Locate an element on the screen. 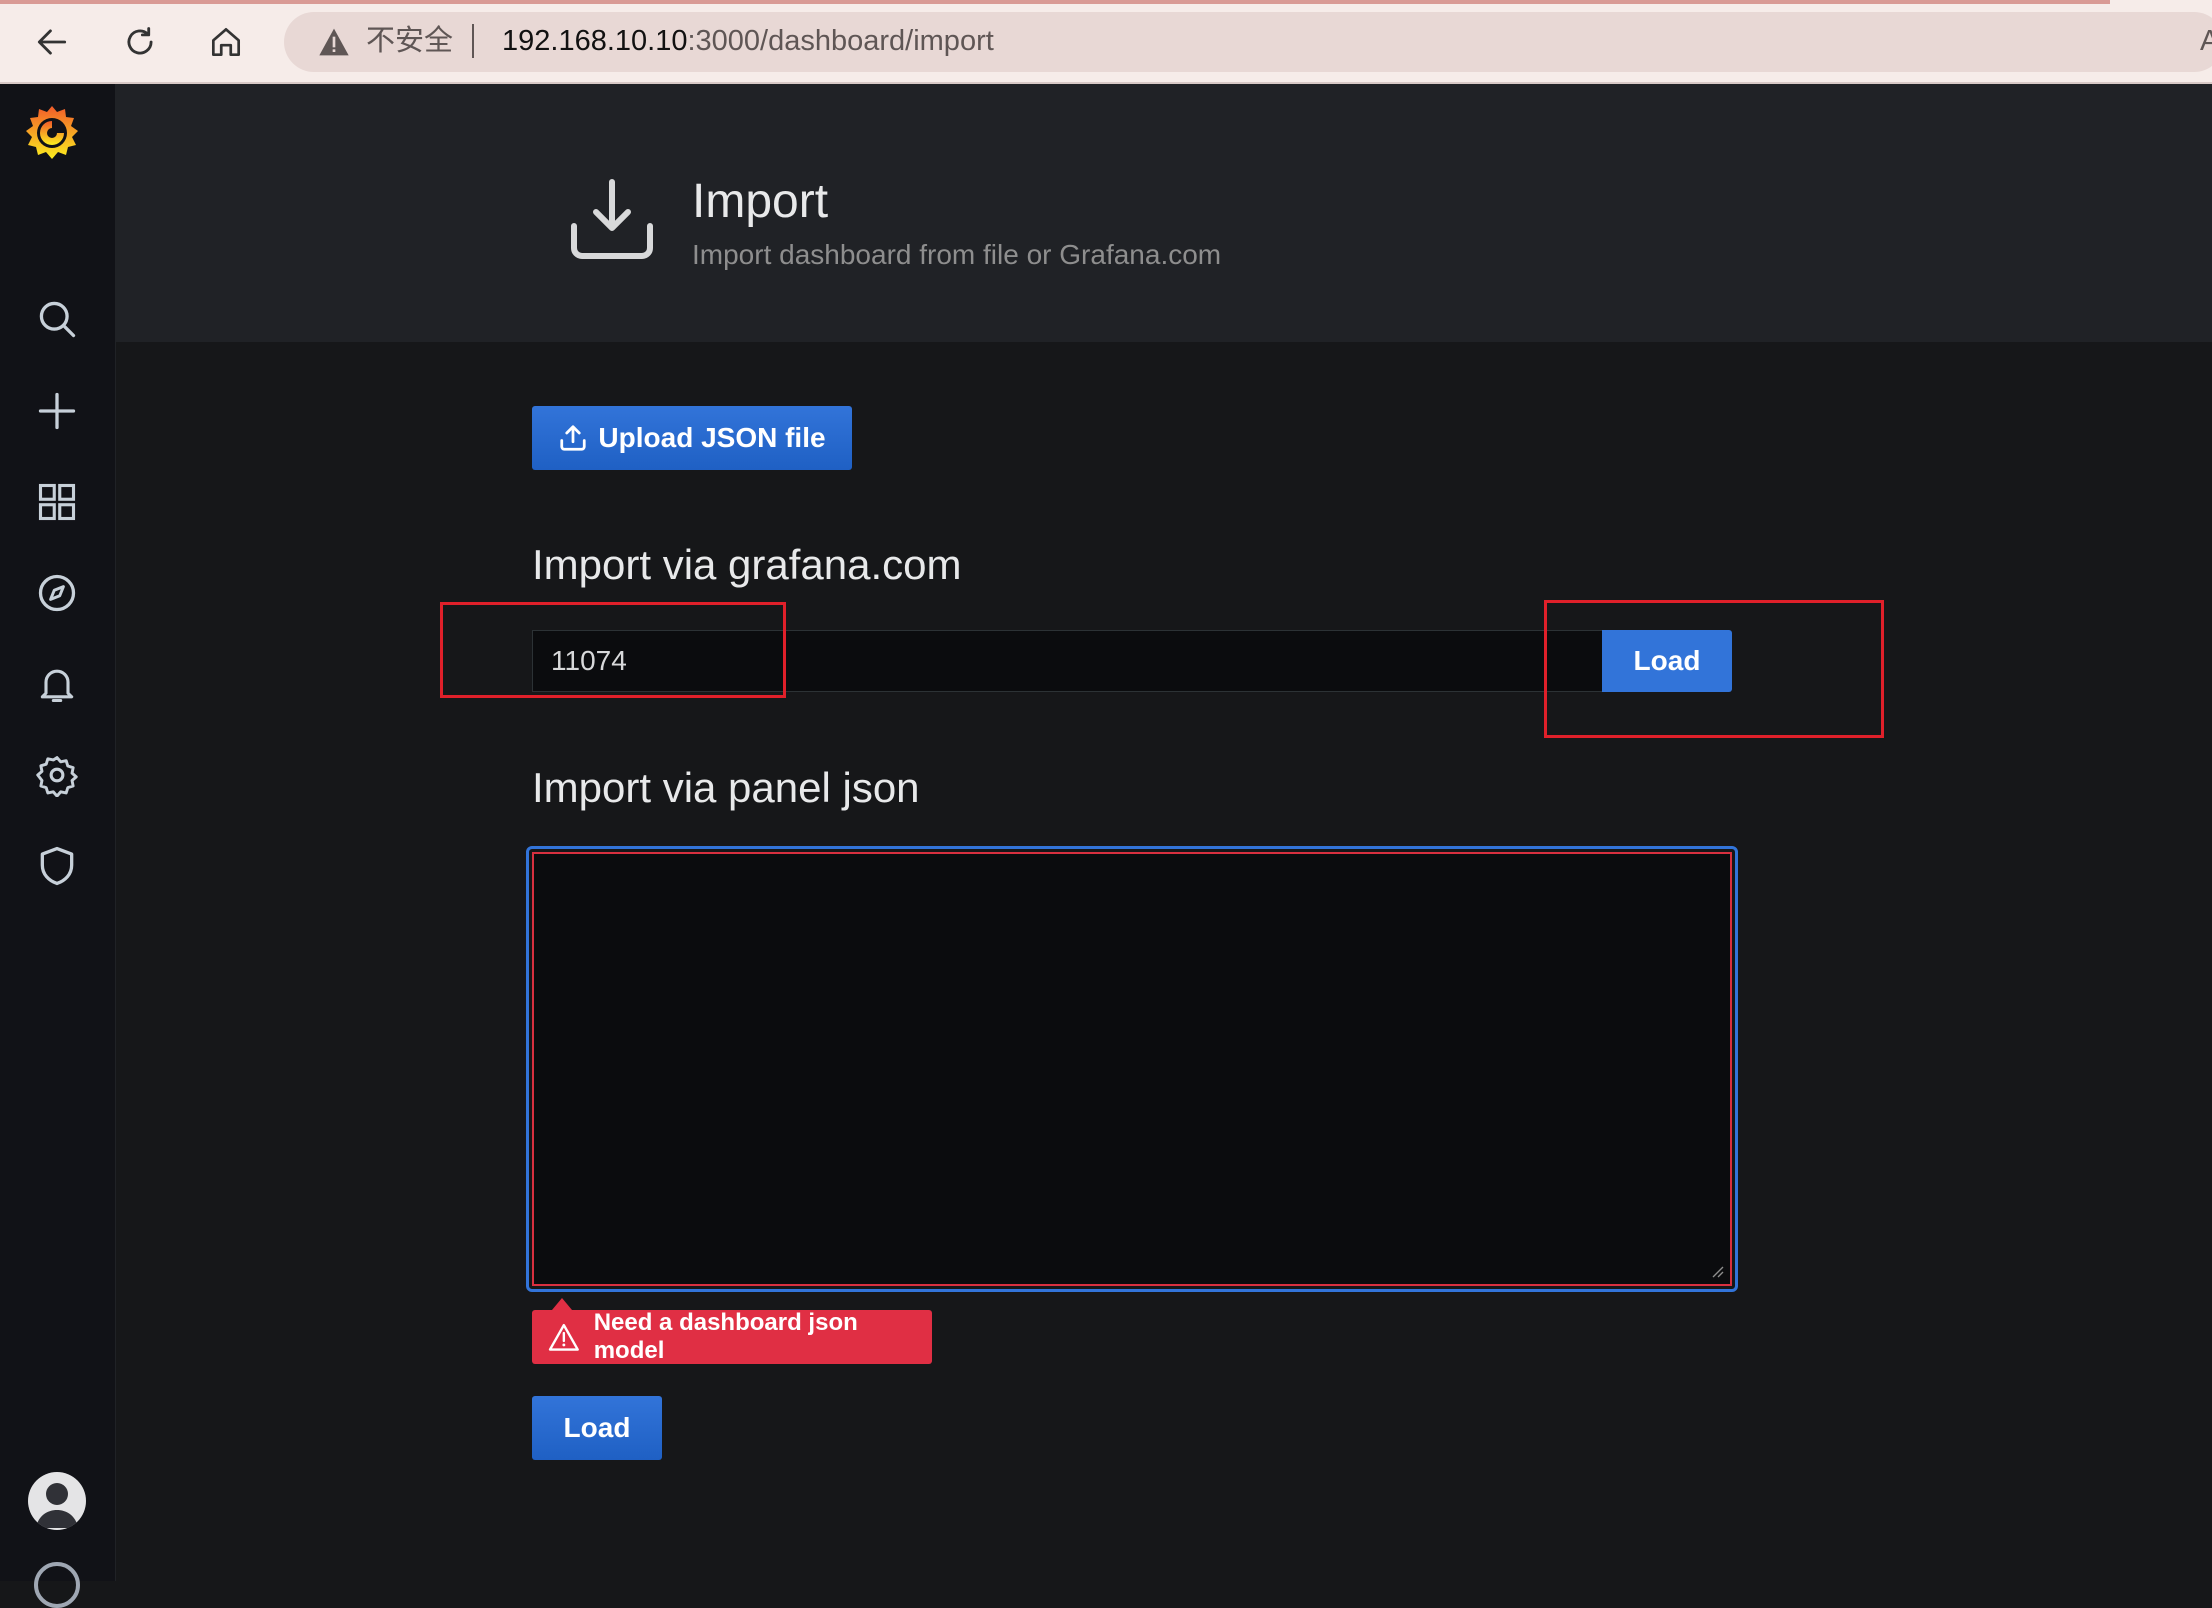 This screenshot has height=1608, width=2212. url-host: 192.168.10.10 is located at coordinates (595, 41).